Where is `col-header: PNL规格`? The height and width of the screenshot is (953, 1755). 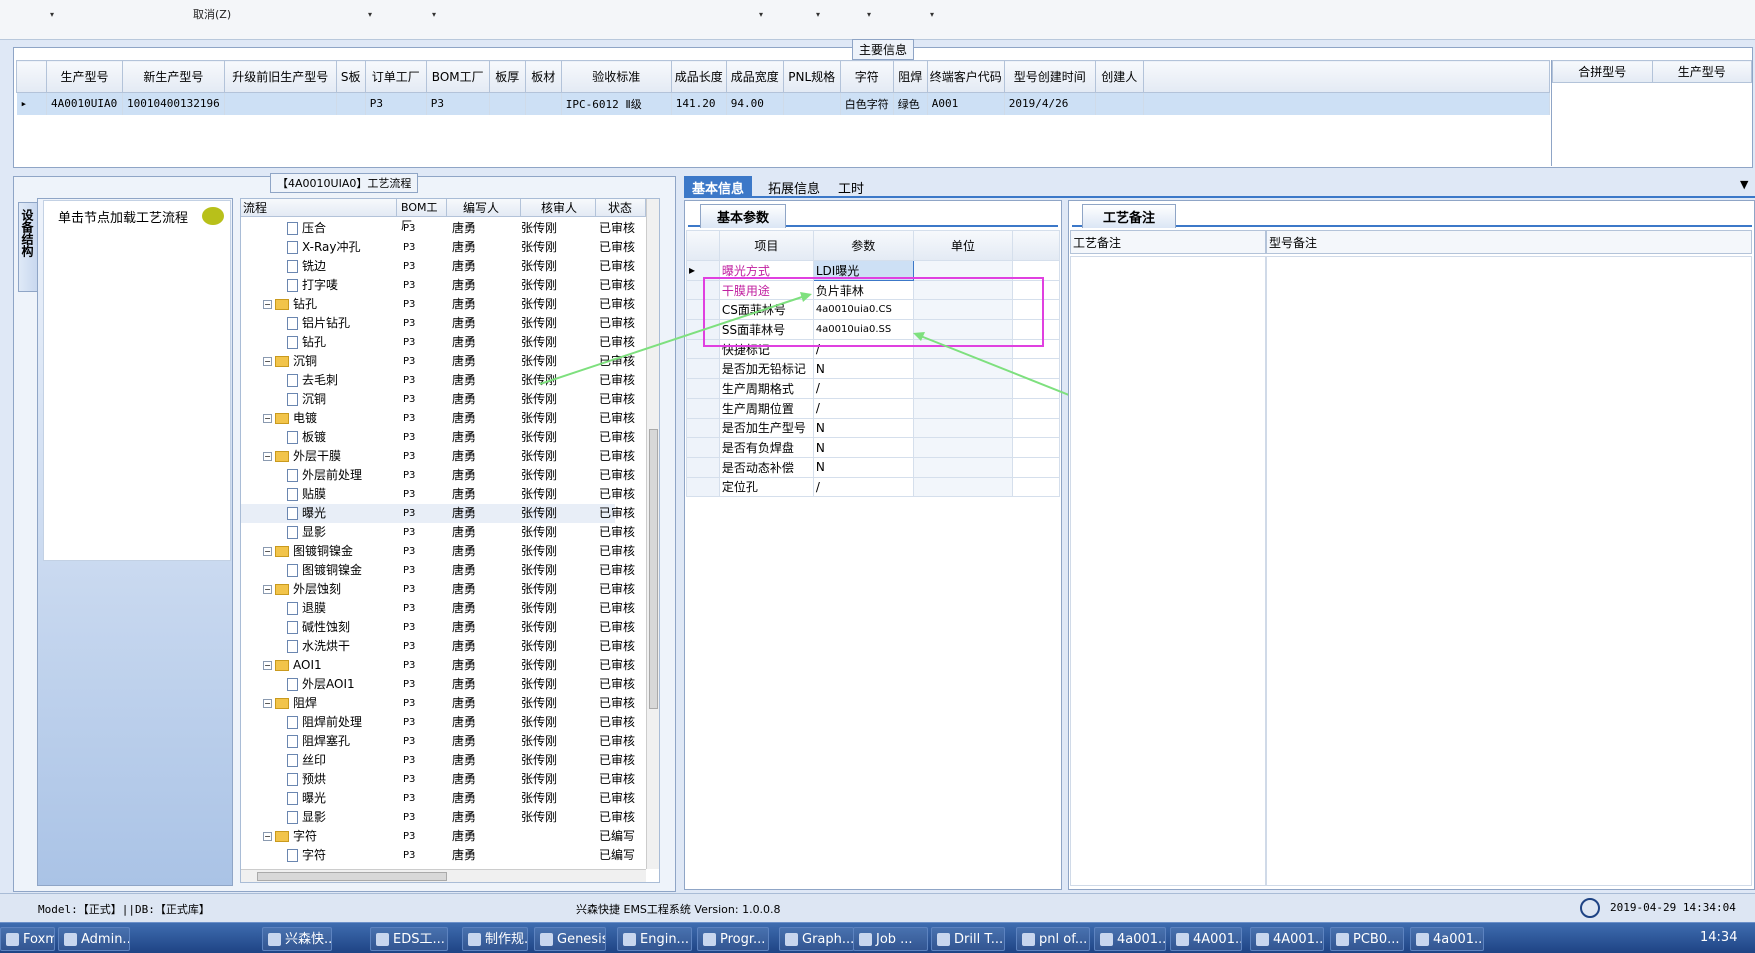
col-header: PNL规格 is located at coordinates (811, 76).